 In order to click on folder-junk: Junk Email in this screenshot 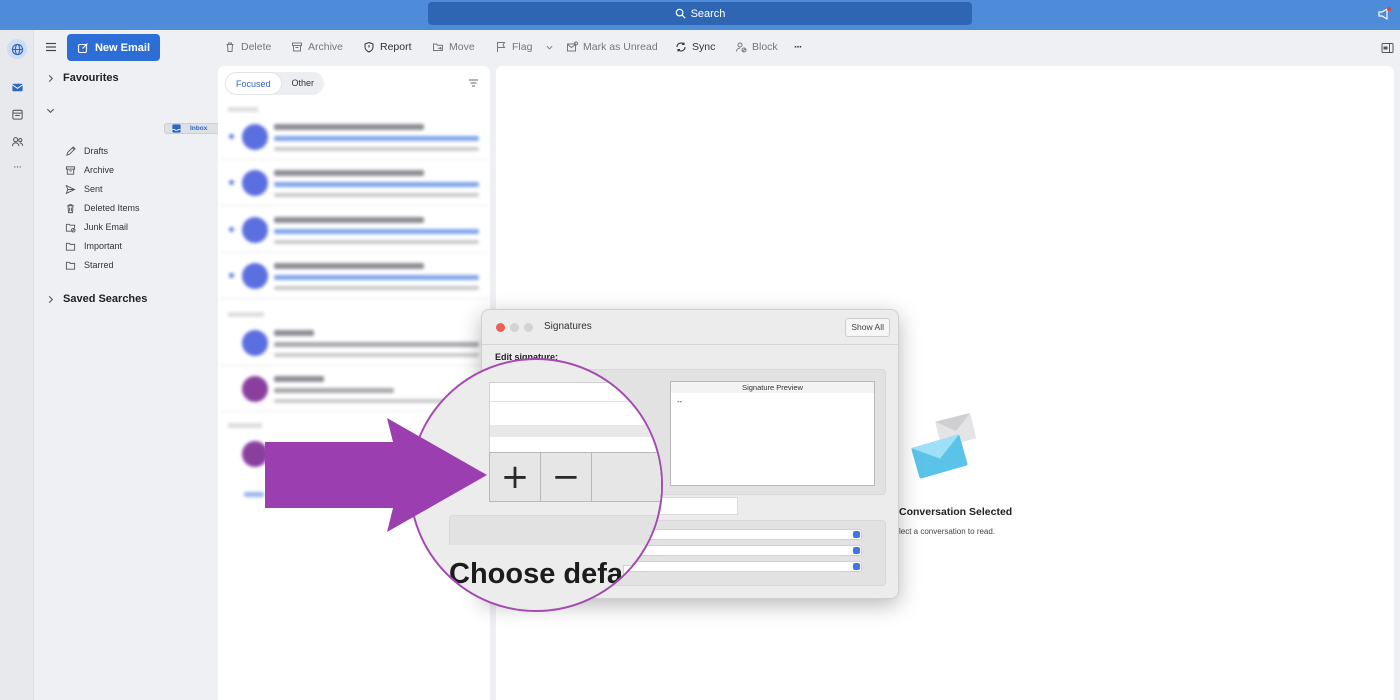, I will do `click(126, 227)`.